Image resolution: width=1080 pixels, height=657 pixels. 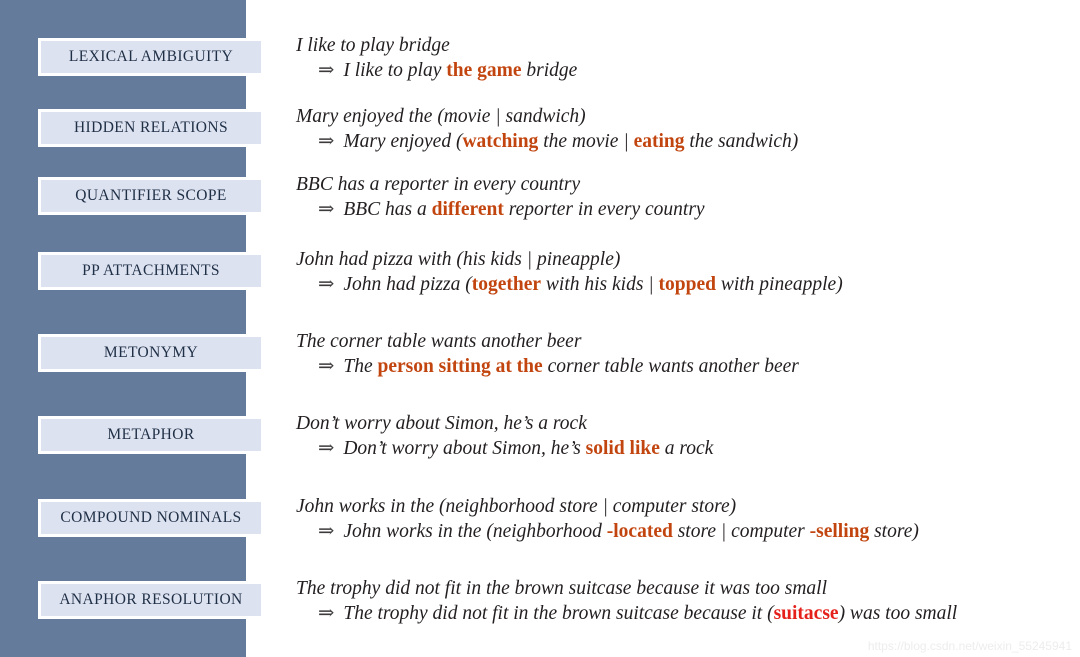 I want to click on output-fragment: with his kids |, so click(x=600, y=284).